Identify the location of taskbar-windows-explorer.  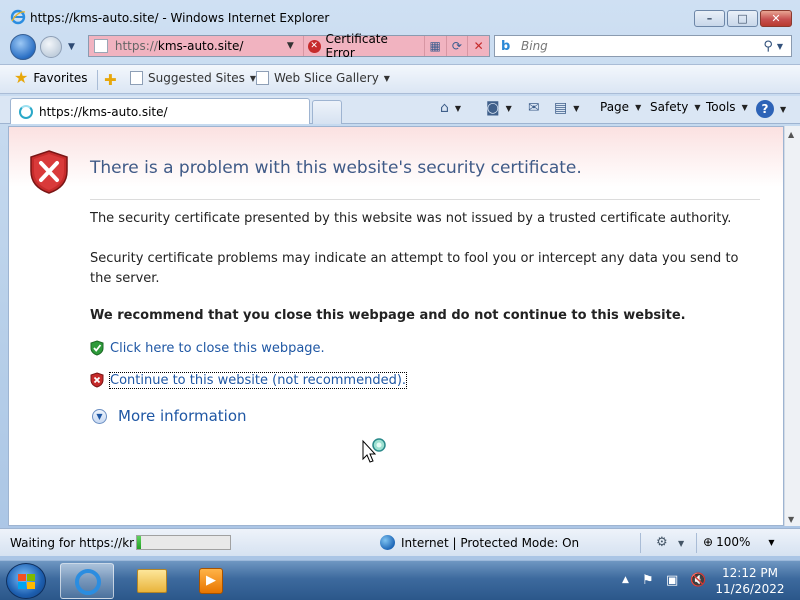
(151, 581).